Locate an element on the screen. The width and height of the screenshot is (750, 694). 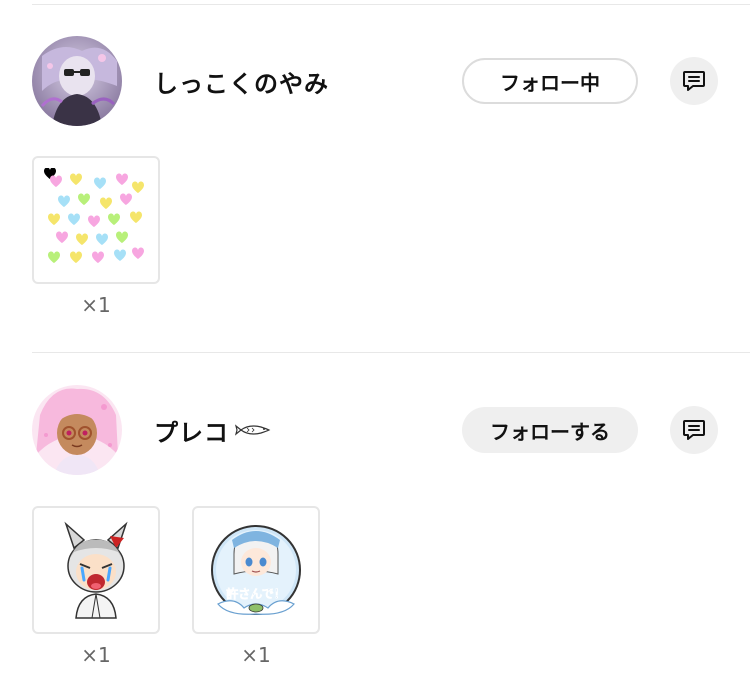
fish-icon is located at coordinates (253, 430).